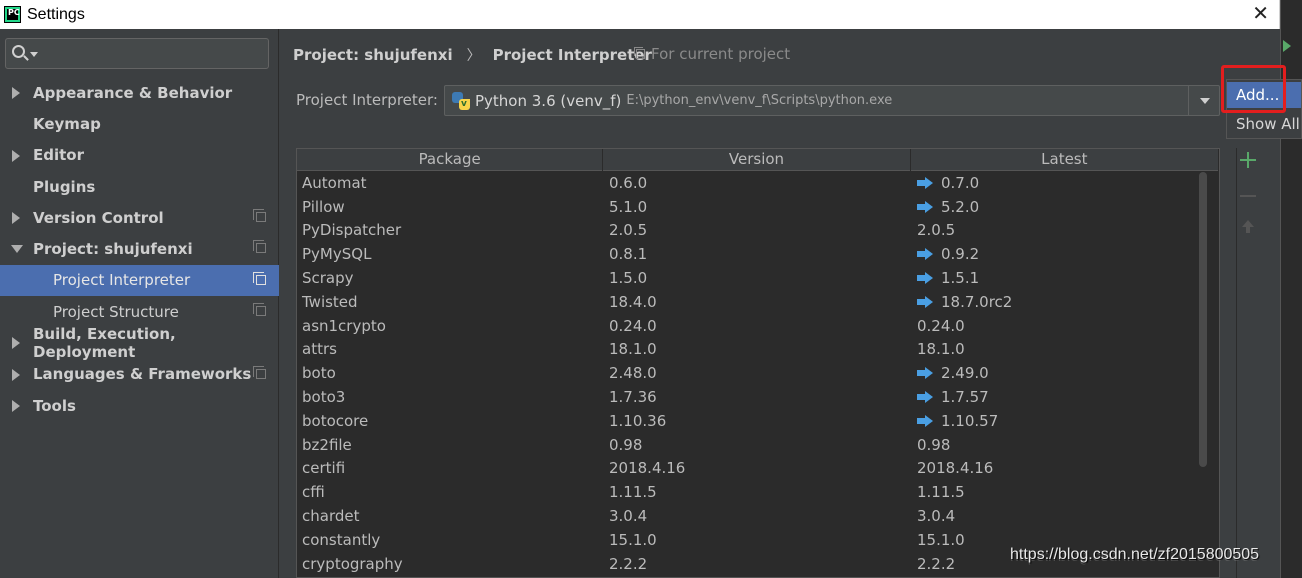  Describe the element at coordinates (150, 54) in the screenshot. I see `search-input` at that location.